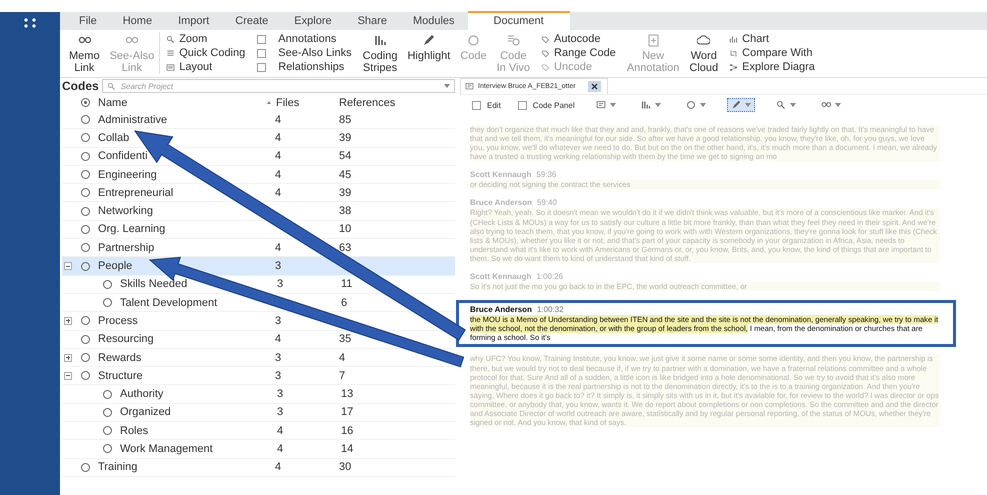 This screenshot has width=987, height=495. Describe the element at coordinates (166, 448) in the screenshot. I see `code-name: Work Management` at that location.